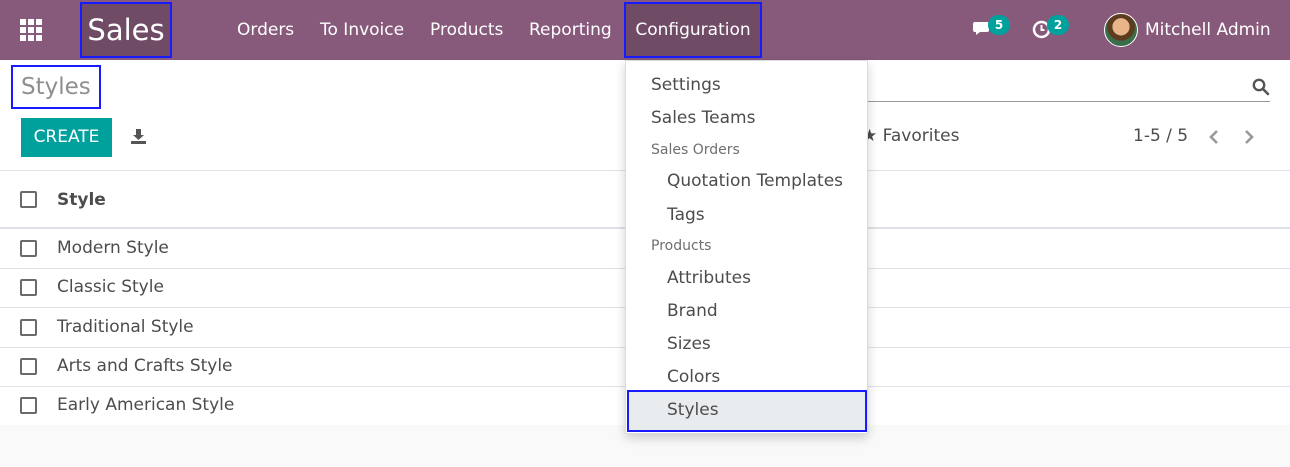 The height and width of the screenshot is (467, 1290). Describe the element at coordinates (362, 30) in the screenshot. I see `menu-to-invoice: To Invoice` at that location.